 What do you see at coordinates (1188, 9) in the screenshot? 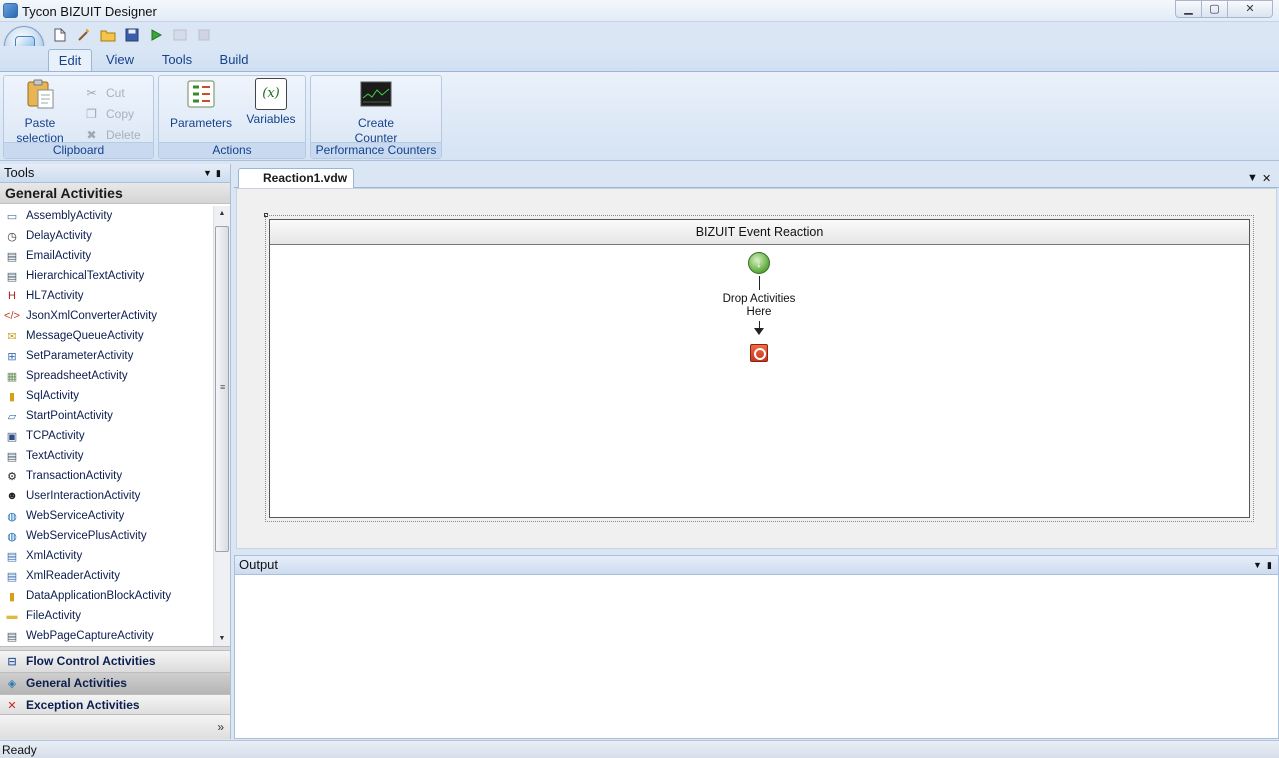
I see `minimize-button: ▁` at bounding box center [1188, 9].